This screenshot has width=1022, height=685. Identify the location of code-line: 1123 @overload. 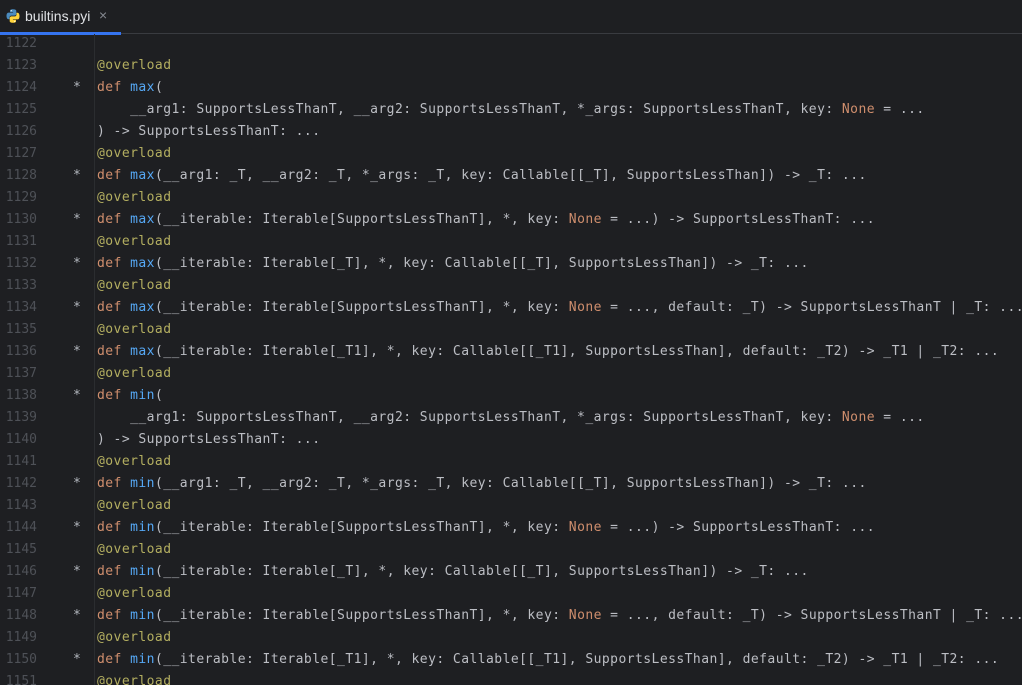
(511, 66).